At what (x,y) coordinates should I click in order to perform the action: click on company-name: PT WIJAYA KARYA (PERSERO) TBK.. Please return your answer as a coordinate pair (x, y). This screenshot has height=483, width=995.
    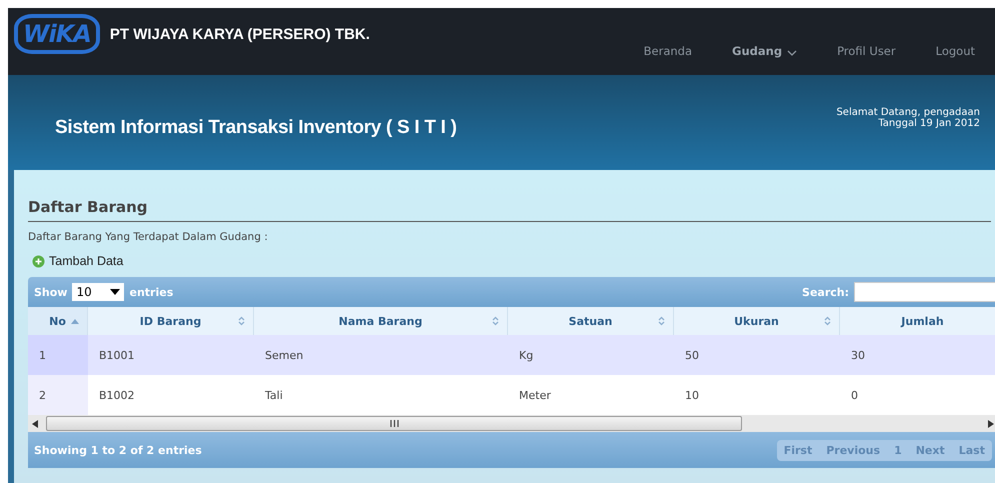
    Looking at the image, I should click on (240, 34).